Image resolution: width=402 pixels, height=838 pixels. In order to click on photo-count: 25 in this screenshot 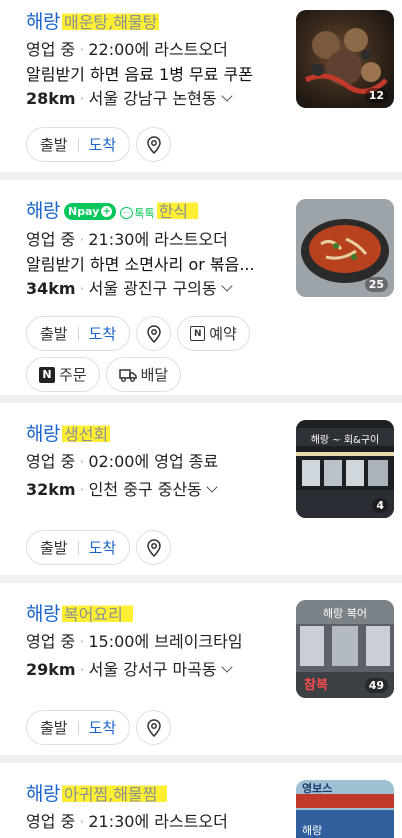, I will do `click(376, 284)`.